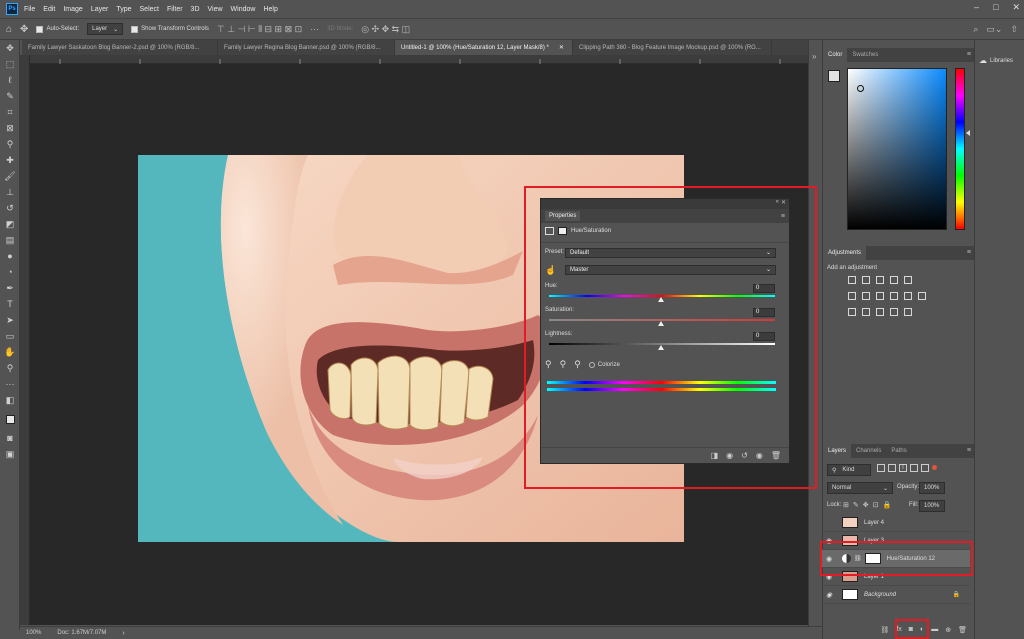  Describe the element at coordinates (881, 468) in the screenshot. I see `pixel-filter-icon` at that location.